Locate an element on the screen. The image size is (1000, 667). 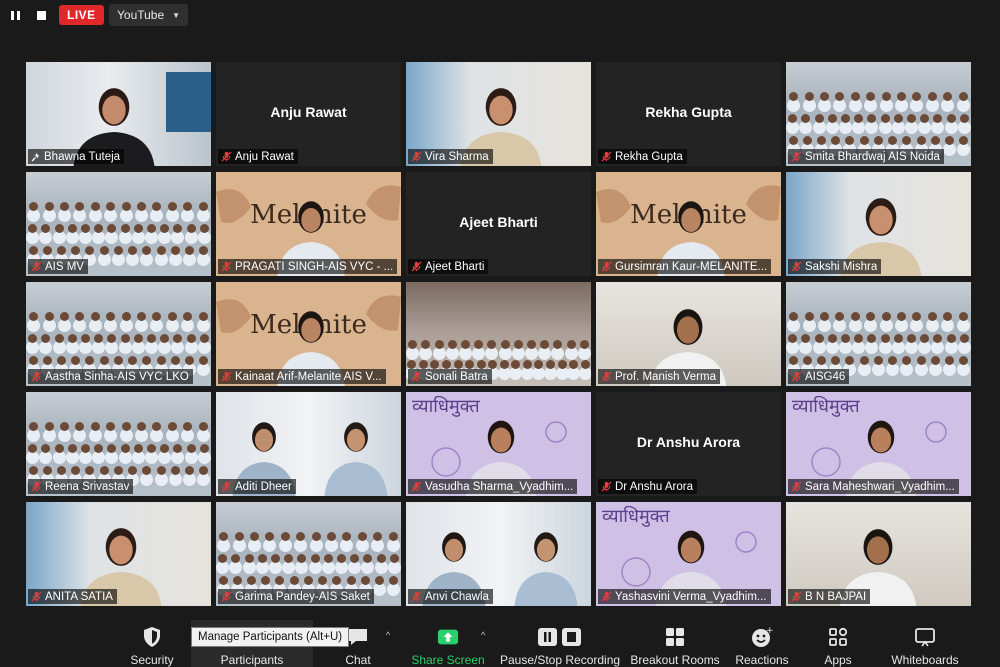
participant-name: Bhawna Tuteja is located at coordinates (82, 156).